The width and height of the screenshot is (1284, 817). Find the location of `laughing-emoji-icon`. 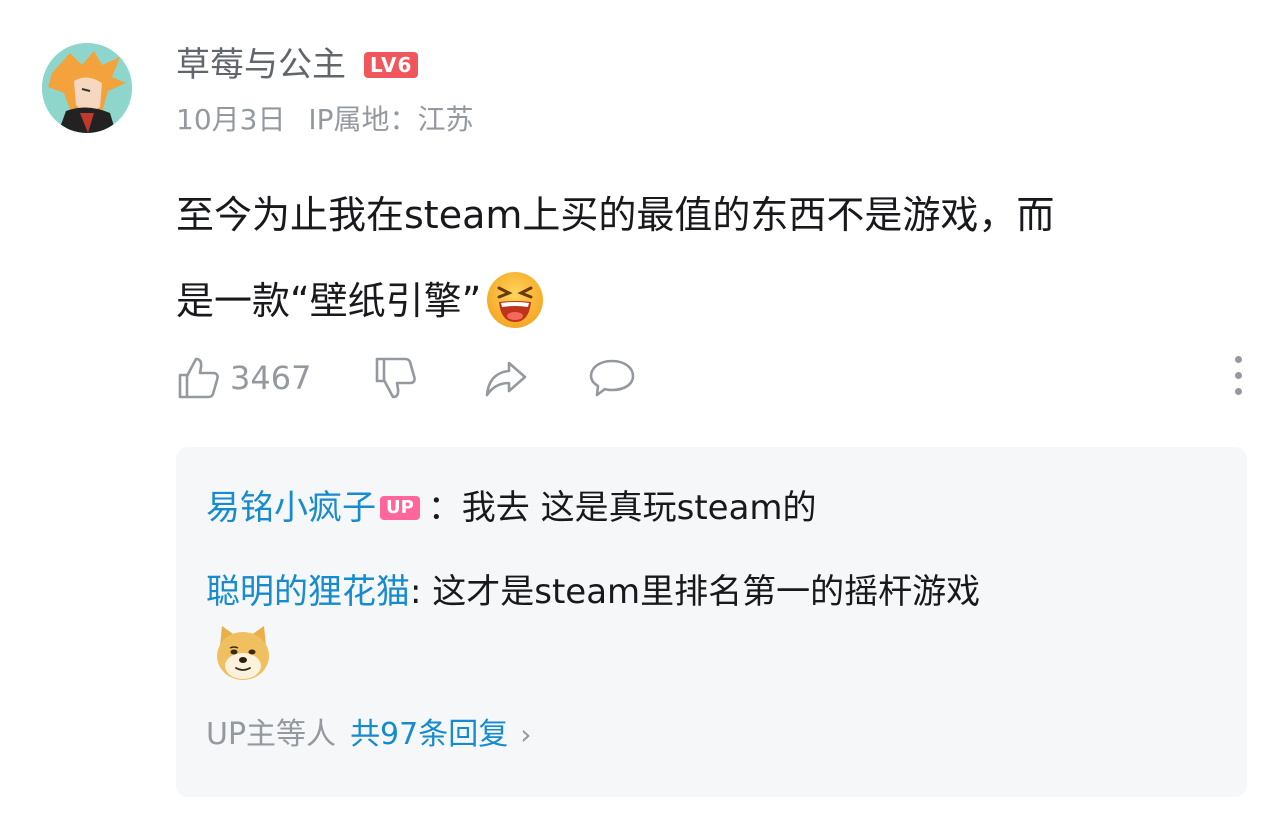

laughing-emoji-icon is located at coordinates (515, 299).